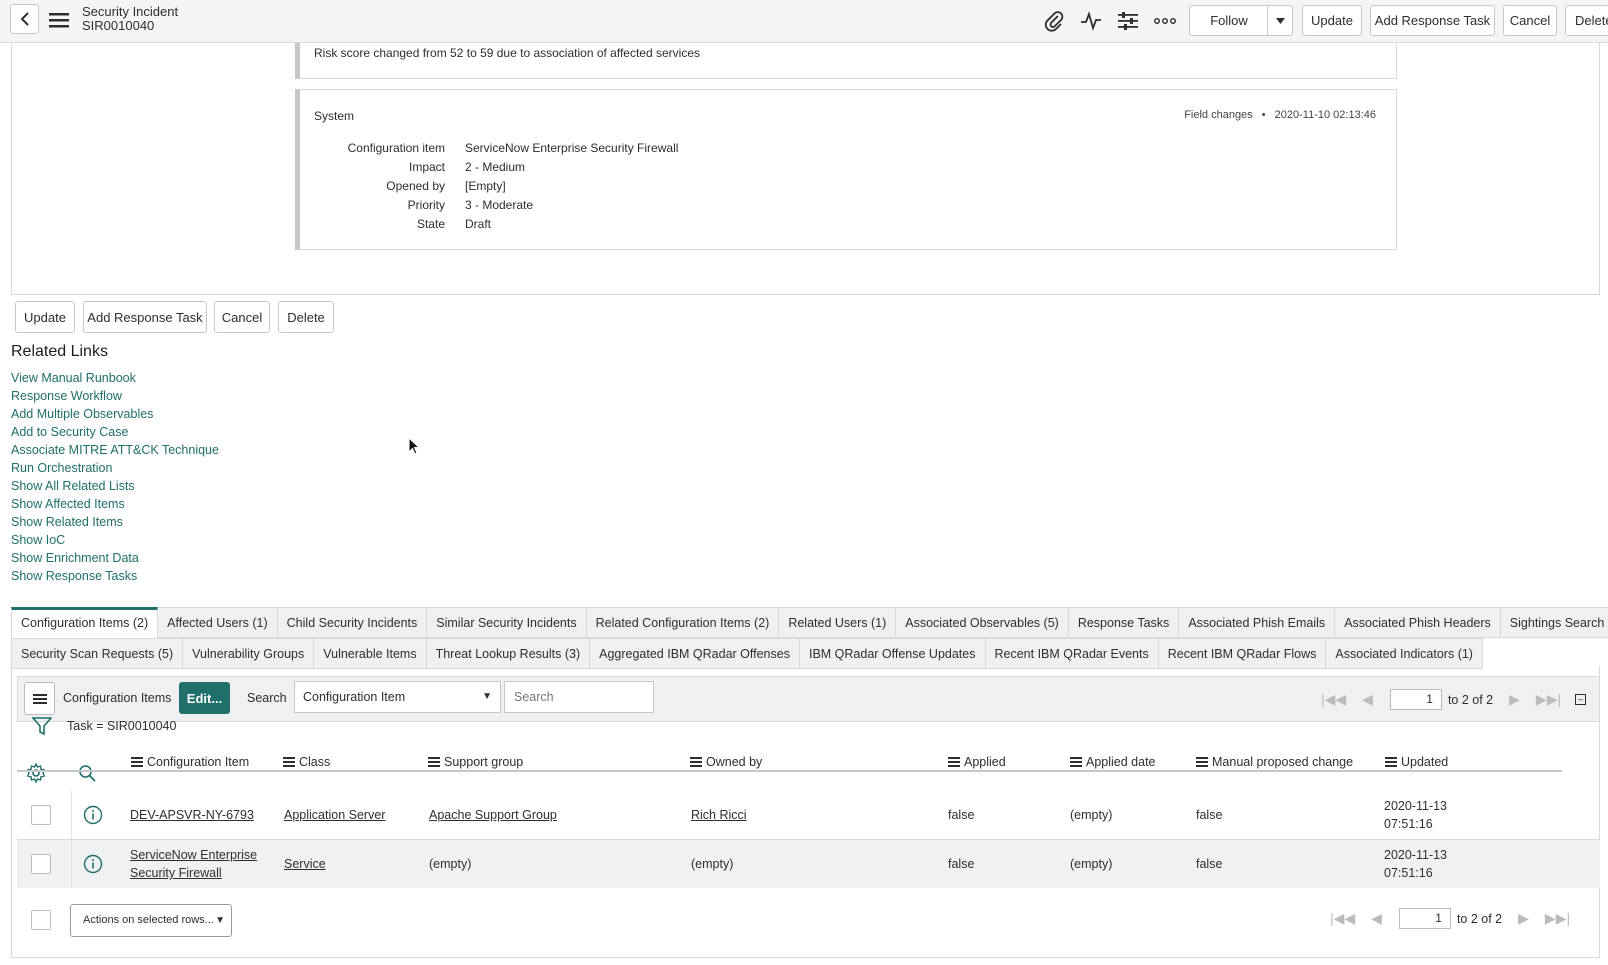 Image resolution: width=1608 pixels, height=965 pixels. What do you see at coordinates (402, 188) in the screenshot?
I see `field-change-row: Opened by [Empty]` at bounding box center [402, 188].